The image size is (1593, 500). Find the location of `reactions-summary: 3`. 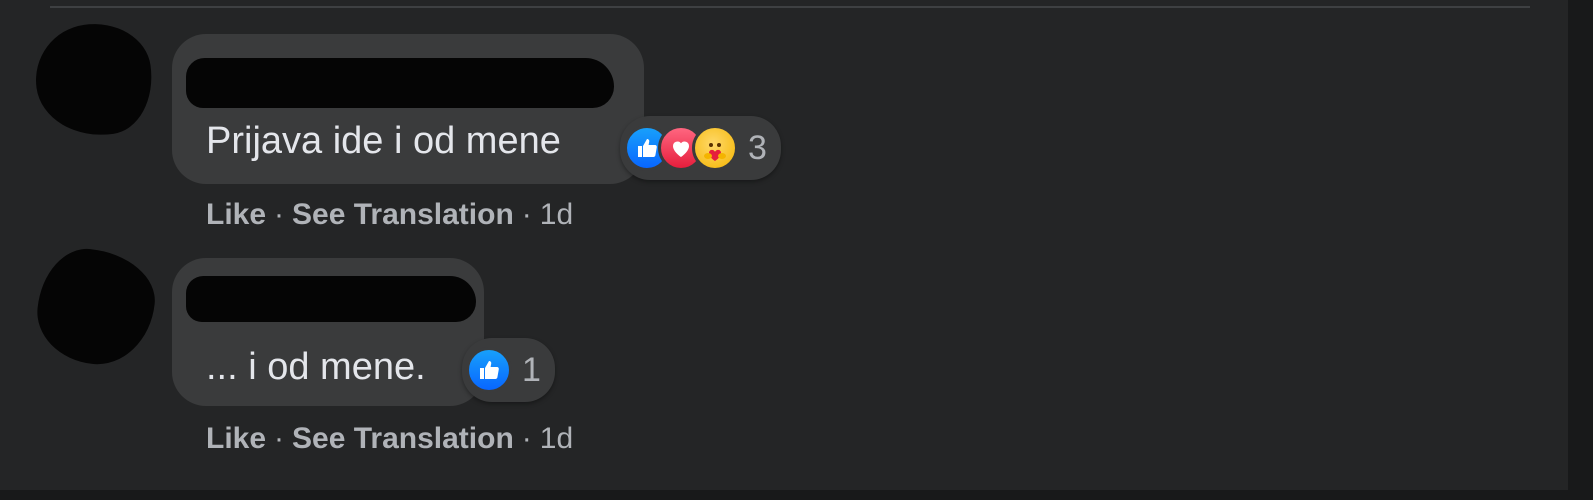

reactions-summary: 3 is located at coordinates (700, 148).